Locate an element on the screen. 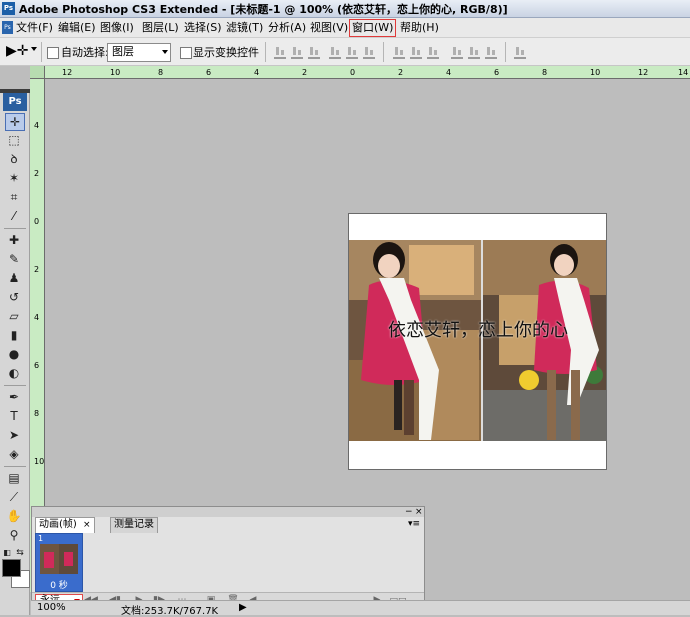  blur-icon: ● is located at coordinates (14, 354).